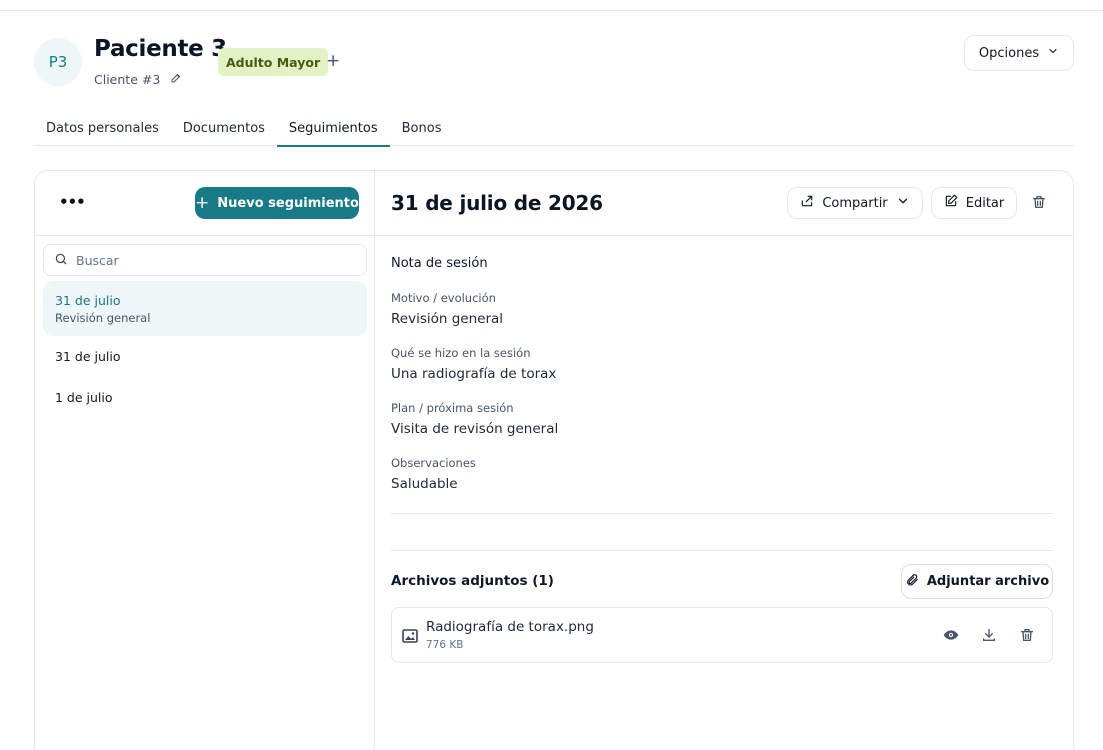 This screenshot has width=1103, height=750. Describe the element at coordinates (72, 202) in the screenshot. I see `more-options-button: •••` at that location.